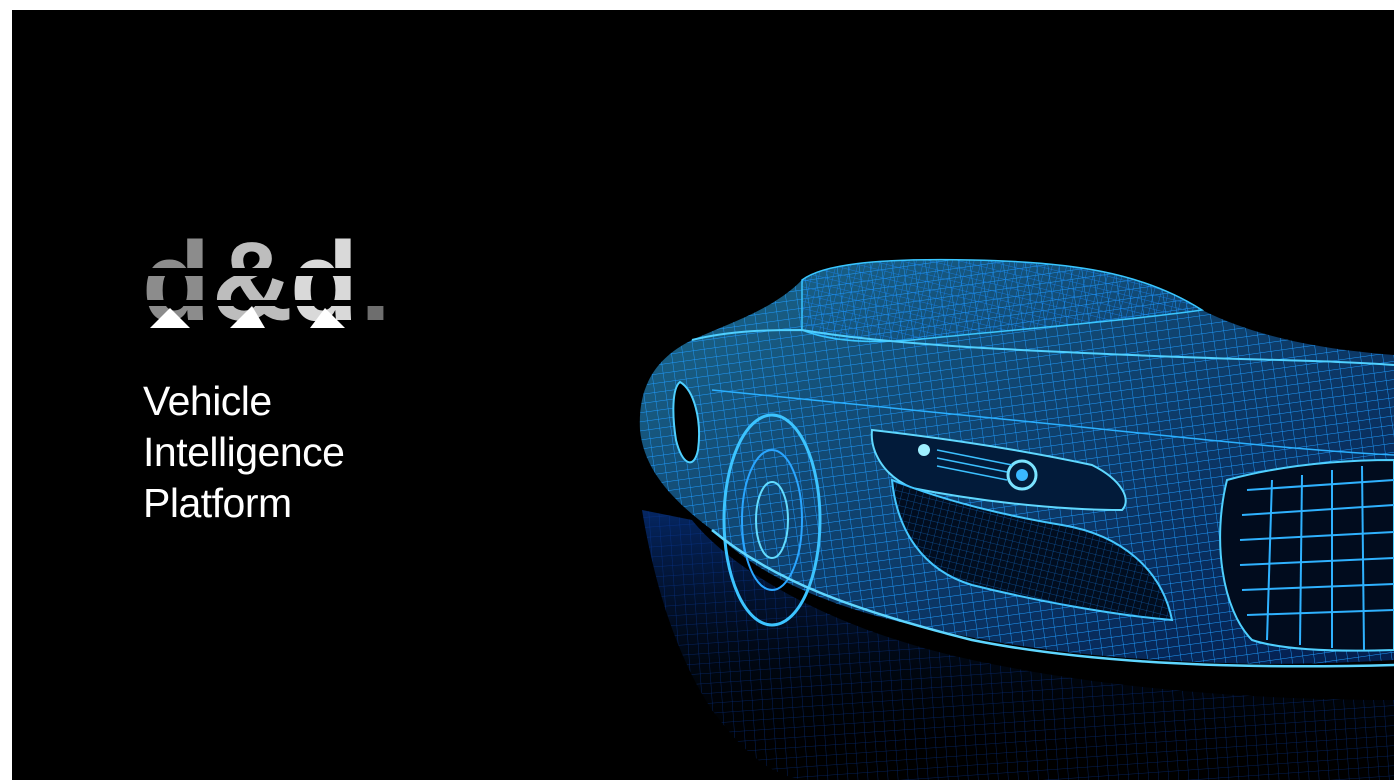 The width and height of the screenshot is (1394, 780). I want to click on tagline-line-1: Vehicle, so click(207, 401).